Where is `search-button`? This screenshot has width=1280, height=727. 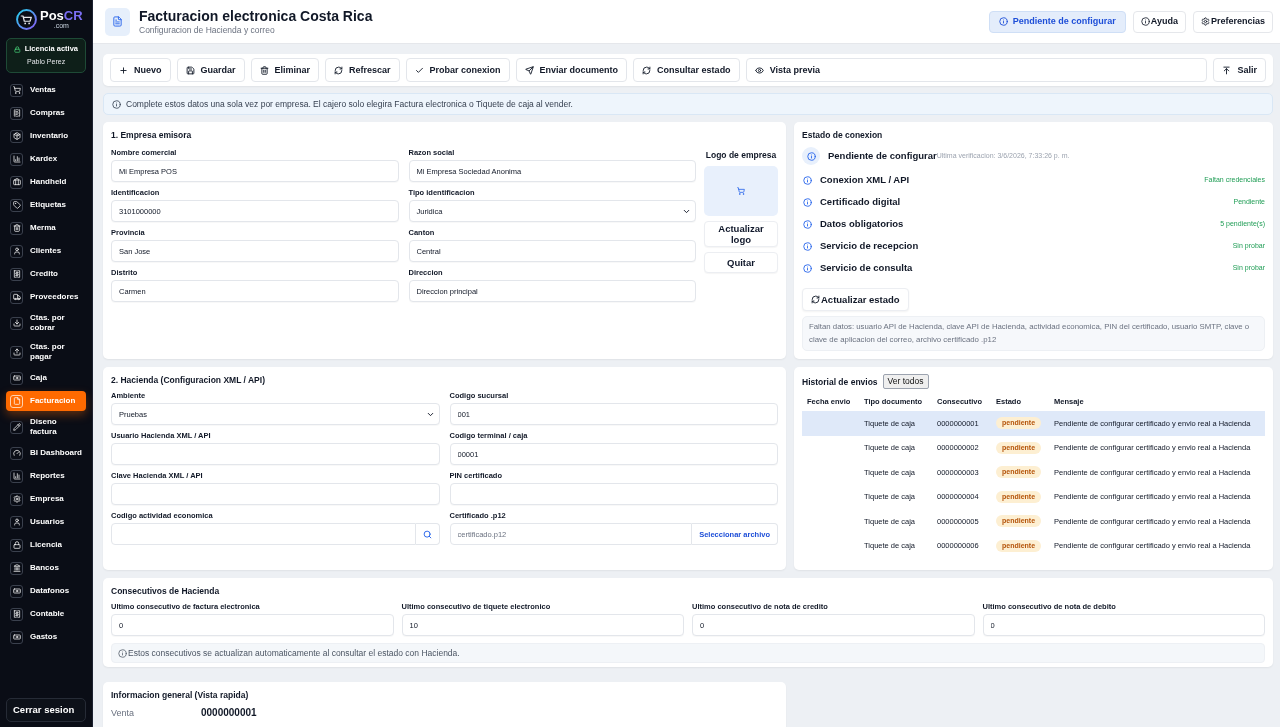
search-button is located at coordinates (427, 534).